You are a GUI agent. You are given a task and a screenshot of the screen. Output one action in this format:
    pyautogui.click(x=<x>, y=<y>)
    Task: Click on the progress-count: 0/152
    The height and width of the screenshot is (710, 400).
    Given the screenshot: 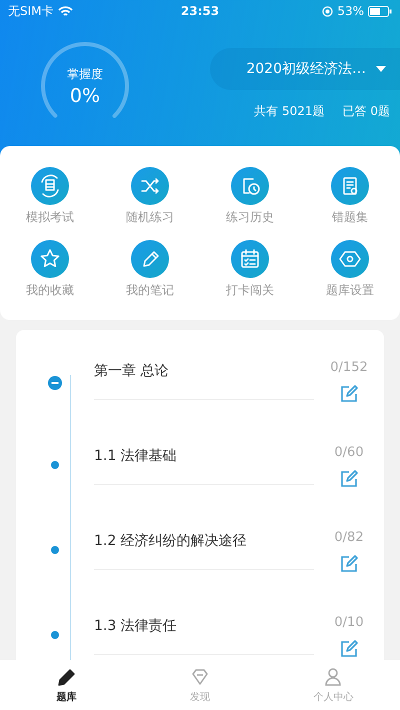 What is the action you would take?
    pyautogui.click(x=349, y=367)
    